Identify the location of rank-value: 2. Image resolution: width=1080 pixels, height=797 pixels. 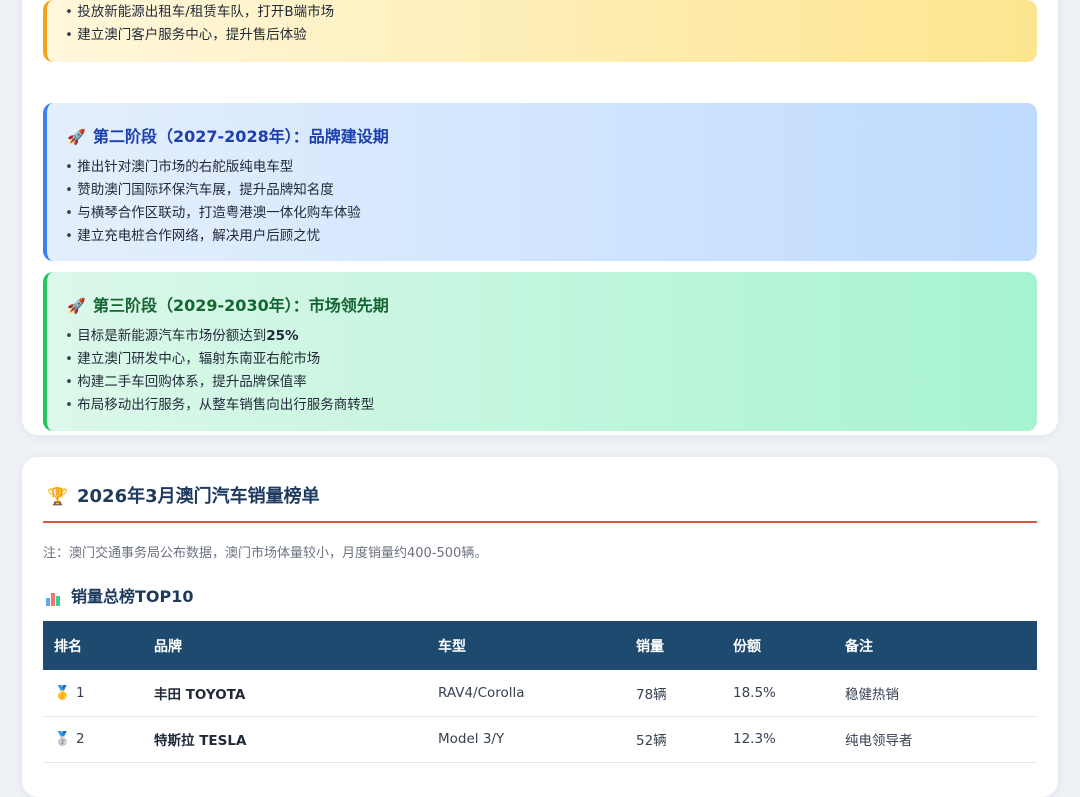
(80, 739).